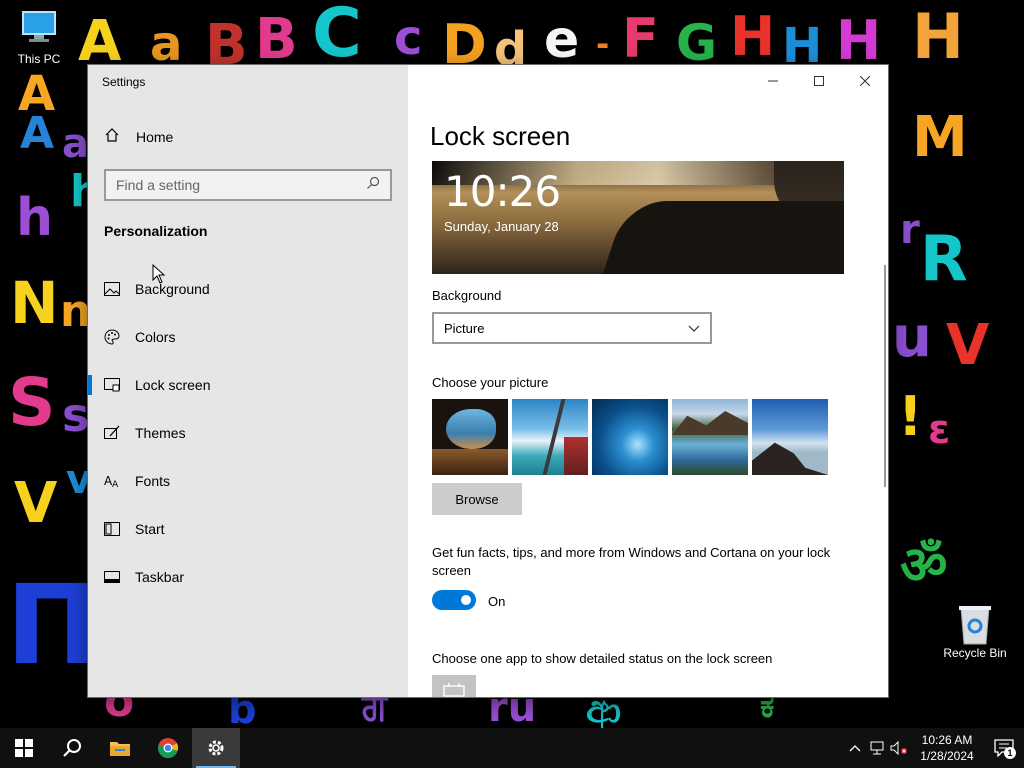 Image resolution: width=1024 pixels, height=768 pixels. I want to click on chevron-up-icon, so click(855, 748).